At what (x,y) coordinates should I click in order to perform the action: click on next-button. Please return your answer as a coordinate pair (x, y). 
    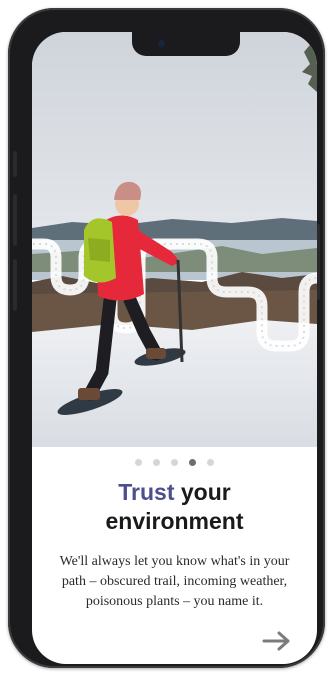
    Looking at the image, I should click on (277, 641).